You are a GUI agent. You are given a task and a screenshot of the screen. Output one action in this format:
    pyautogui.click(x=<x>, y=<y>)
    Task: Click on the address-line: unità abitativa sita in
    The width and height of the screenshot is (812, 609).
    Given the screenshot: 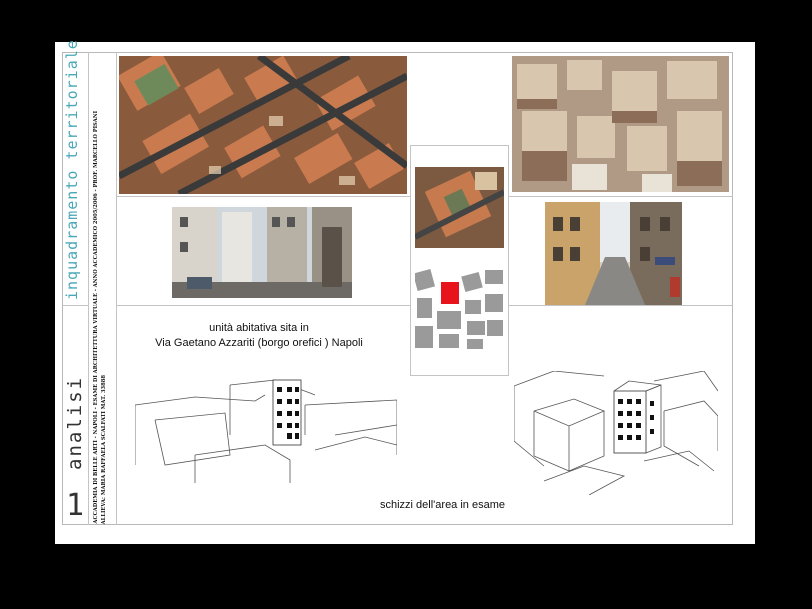 What is the action you would take?
    pyautogui.click(x=259, y=328)
    